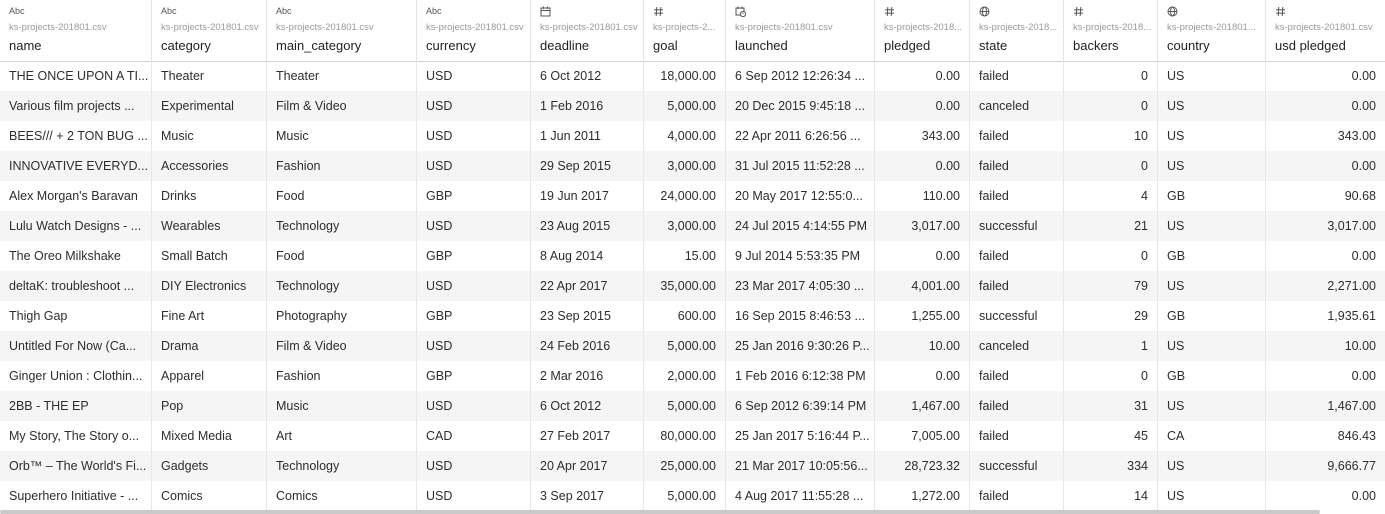 This screenshot has width=1385, height=514. Describe the element at coordinates (1325, 286) in the screenshot. I see `cell-usd-pledged: 2,271.00` at that location.